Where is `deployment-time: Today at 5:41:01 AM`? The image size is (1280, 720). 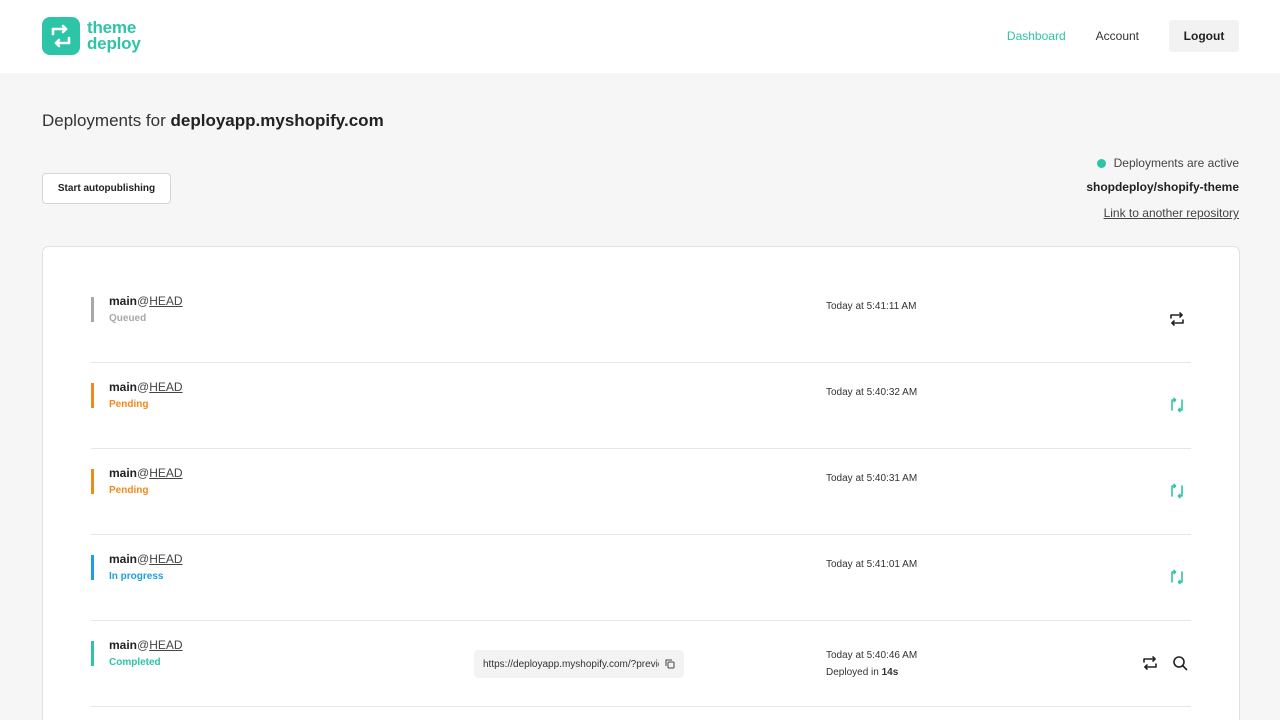
deployment-time: Today at 5:41:01 AM is located at coordinates (872, 564).